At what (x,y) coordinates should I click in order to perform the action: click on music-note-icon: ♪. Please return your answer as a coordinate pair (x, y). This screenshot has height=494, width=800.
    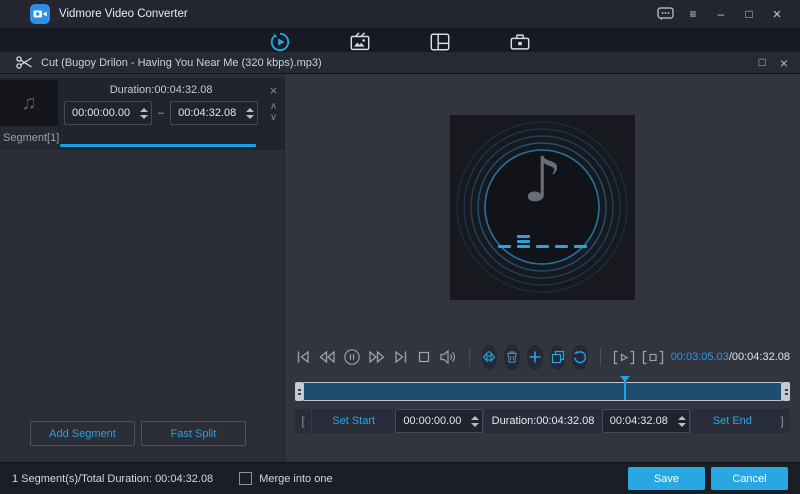
    Looking at the image, I should click on (542, 179).